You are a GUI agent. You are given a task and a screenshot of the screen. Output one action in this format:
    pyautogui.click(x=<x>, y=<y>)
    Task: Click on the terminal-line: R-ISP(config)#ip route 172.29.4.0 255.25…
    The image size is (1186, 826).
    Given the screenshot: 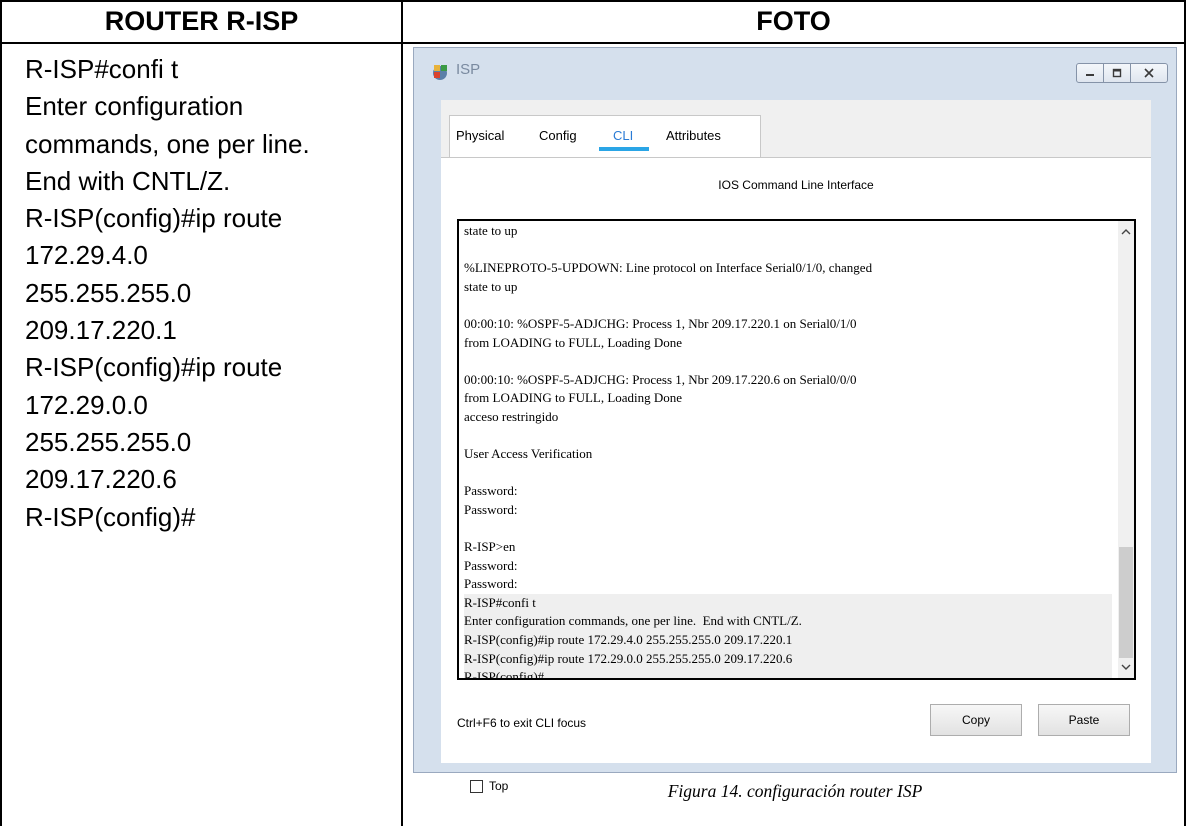 What is the action you would take?
    pyautogui.click(x=788, y=640)
    